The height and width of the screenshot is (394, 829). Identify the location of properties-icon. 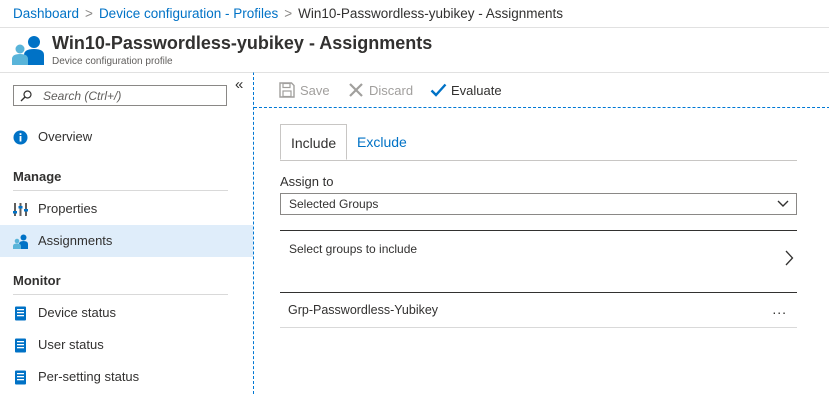
(20, 209).